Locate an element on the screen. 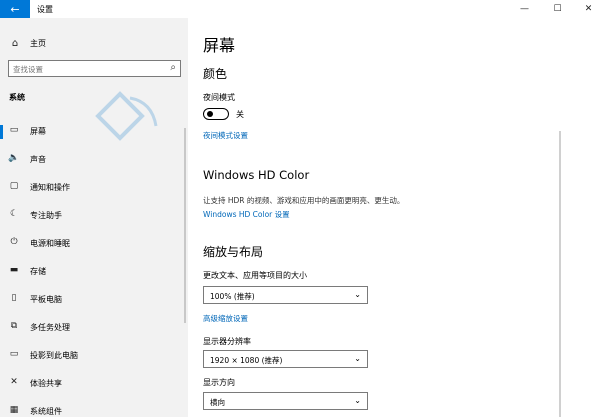  resolution-dropdown: 1920 × 1080 (推荐) ⌄ is located at coordinates (285, 359).